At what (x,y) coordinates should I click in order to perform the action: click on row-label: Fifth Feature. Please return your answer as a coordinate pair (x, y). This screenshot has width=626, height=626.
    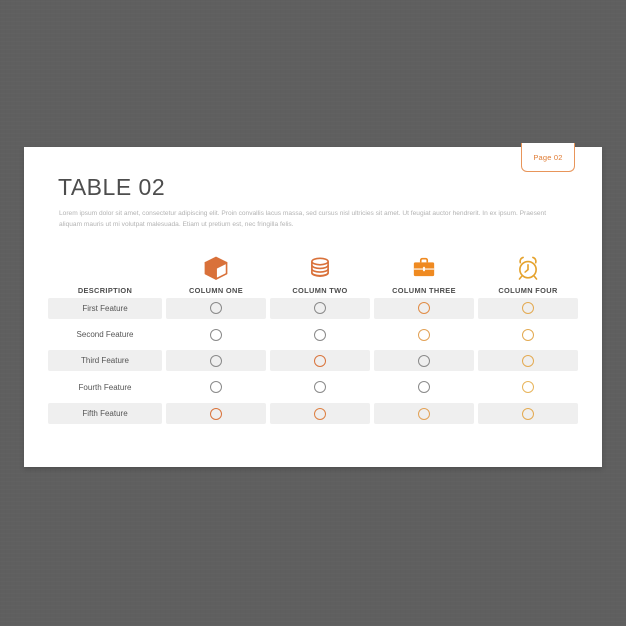
    Looking at the image, I should click on (105, 414).